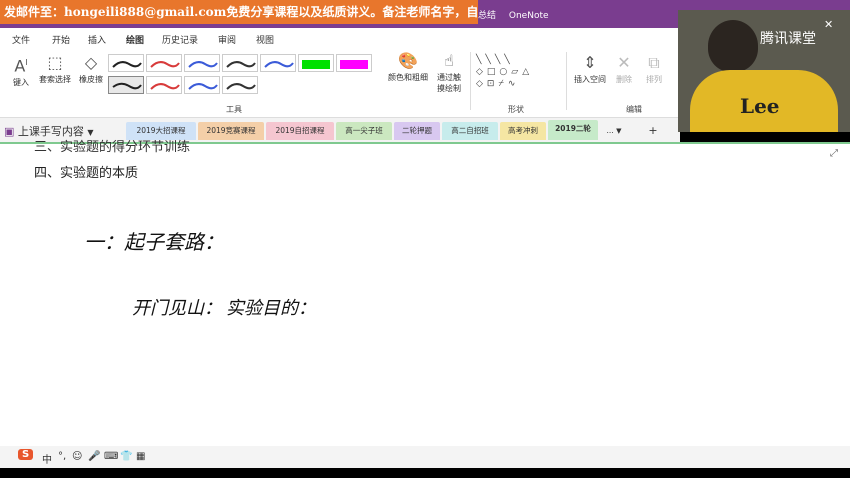 The image size is (850, 478). Describe the element at coordinates (21, 83) in the screenshot. I see `type-label: 键入` at that location.